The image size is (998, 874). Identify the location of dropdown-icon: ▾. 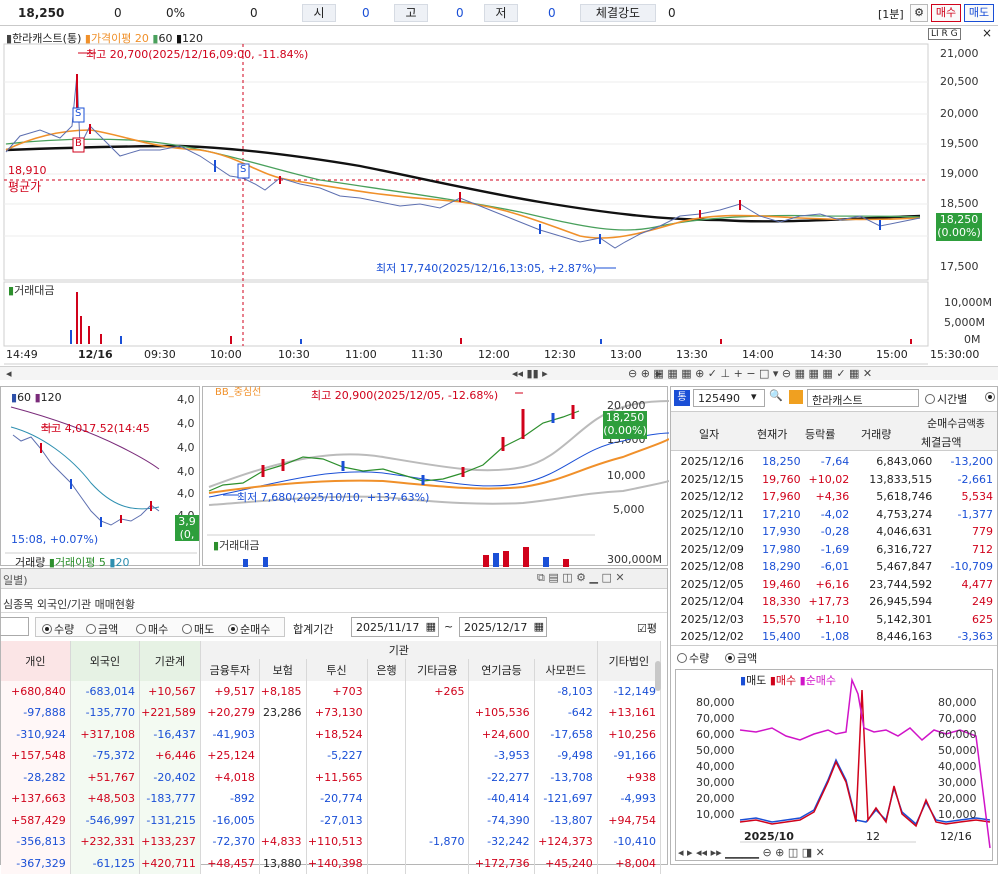
(754, 396).